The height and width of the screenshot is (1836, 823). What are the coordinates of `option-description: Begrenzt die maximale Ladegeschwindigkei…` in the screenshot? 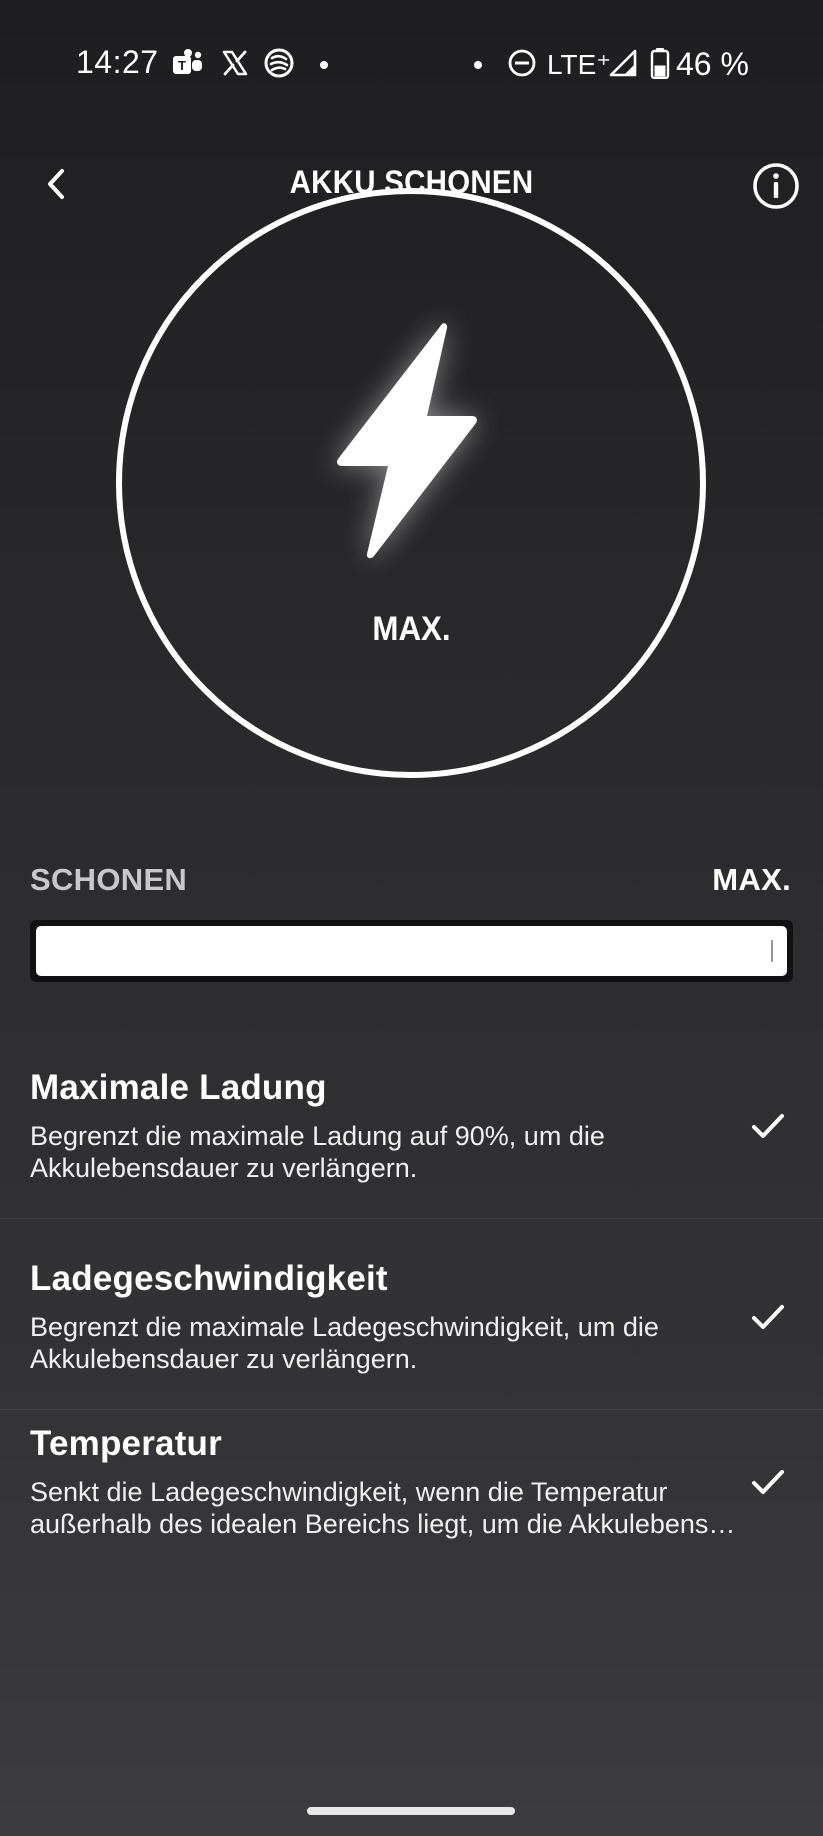 It's located at (344, 1343).